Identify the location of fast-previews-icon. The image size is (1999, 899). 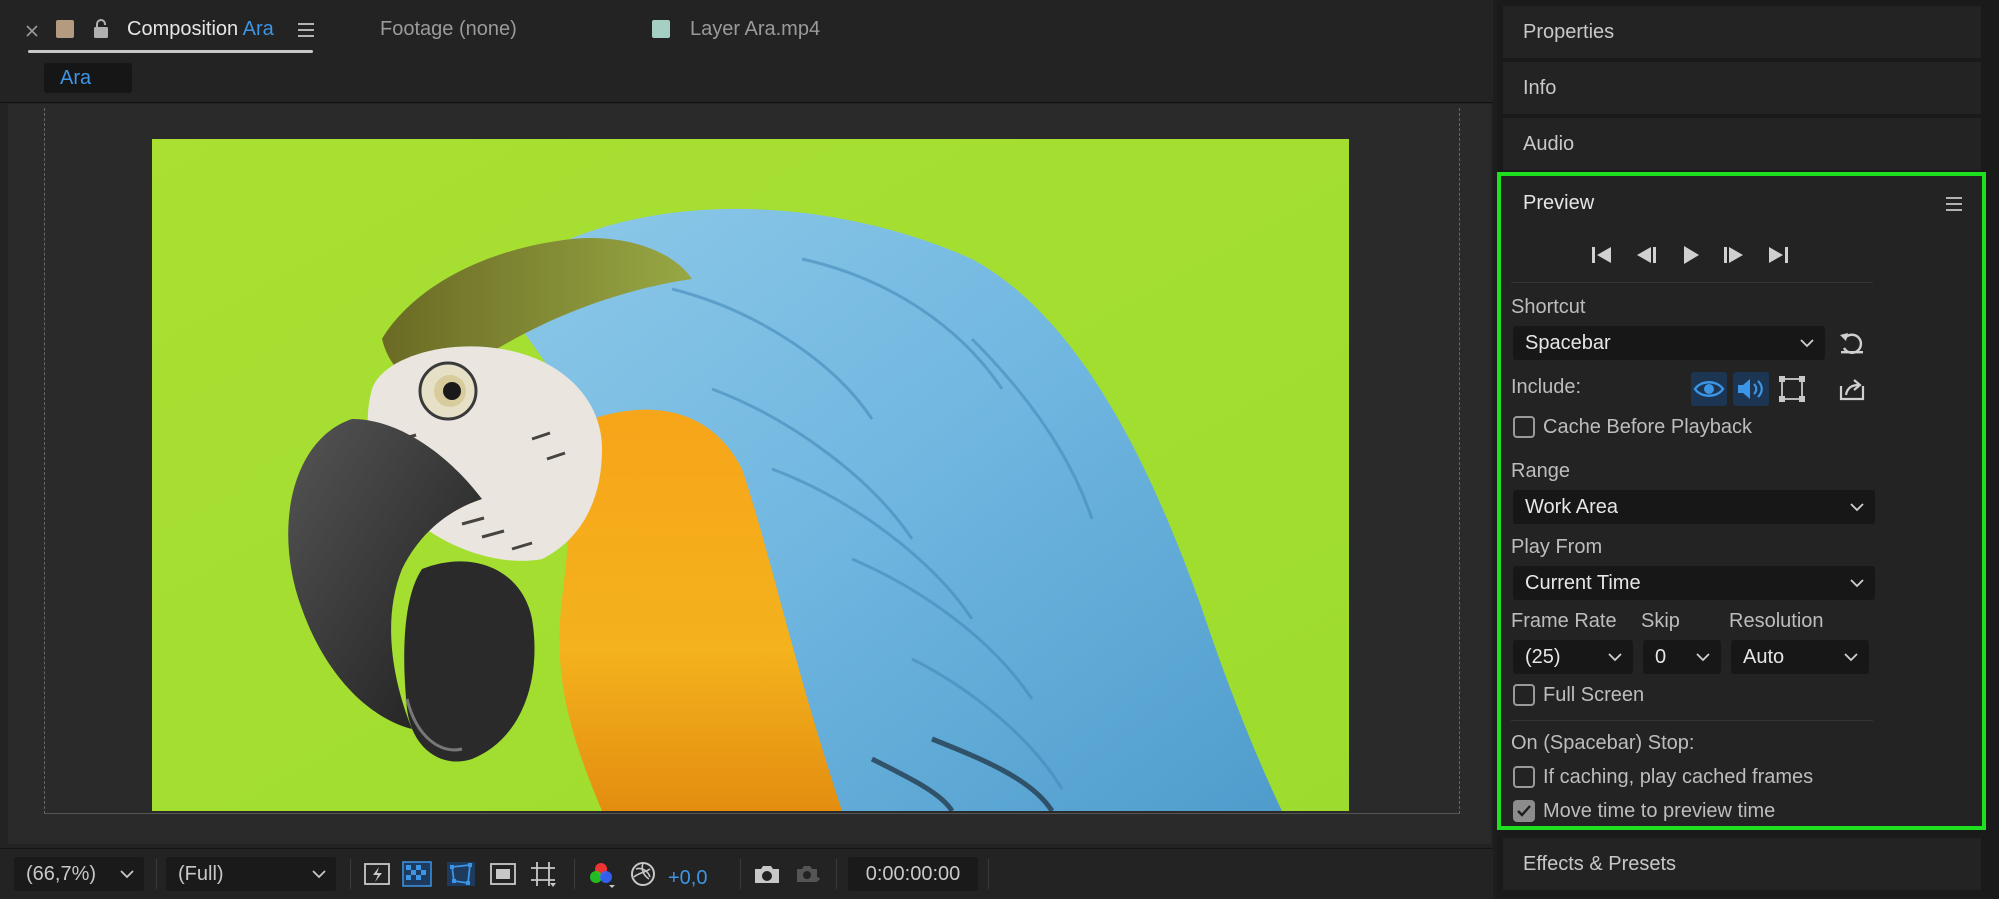
(377, 874).